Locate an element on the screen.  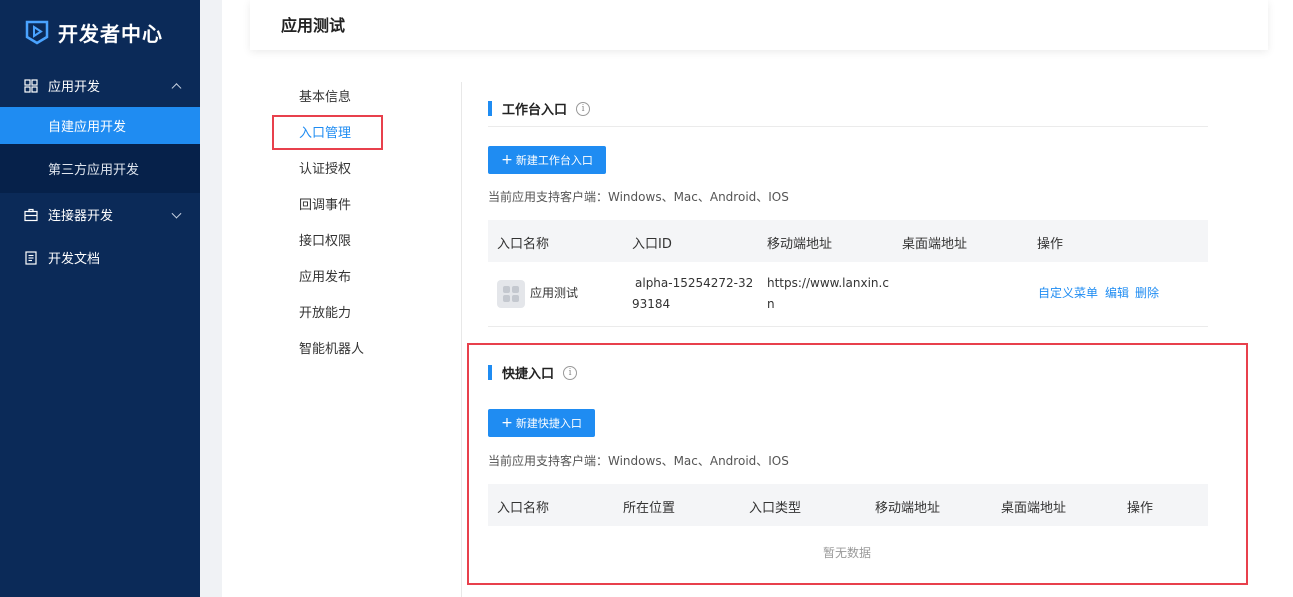
brand: 开发者中心 is located at coordinates (100, 32).